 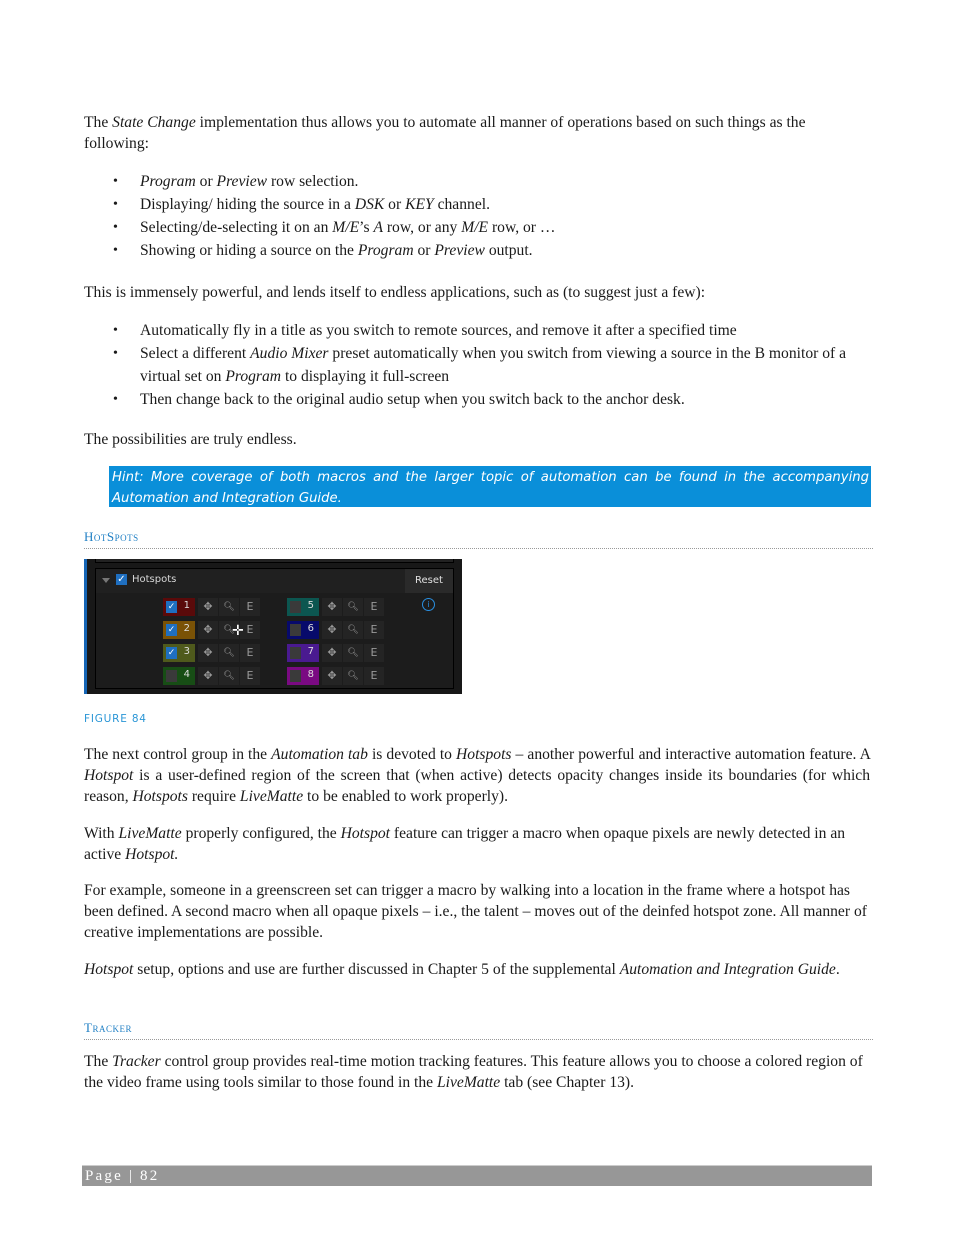 I want to click on text-span: State Change, so click(x=154, y=122).